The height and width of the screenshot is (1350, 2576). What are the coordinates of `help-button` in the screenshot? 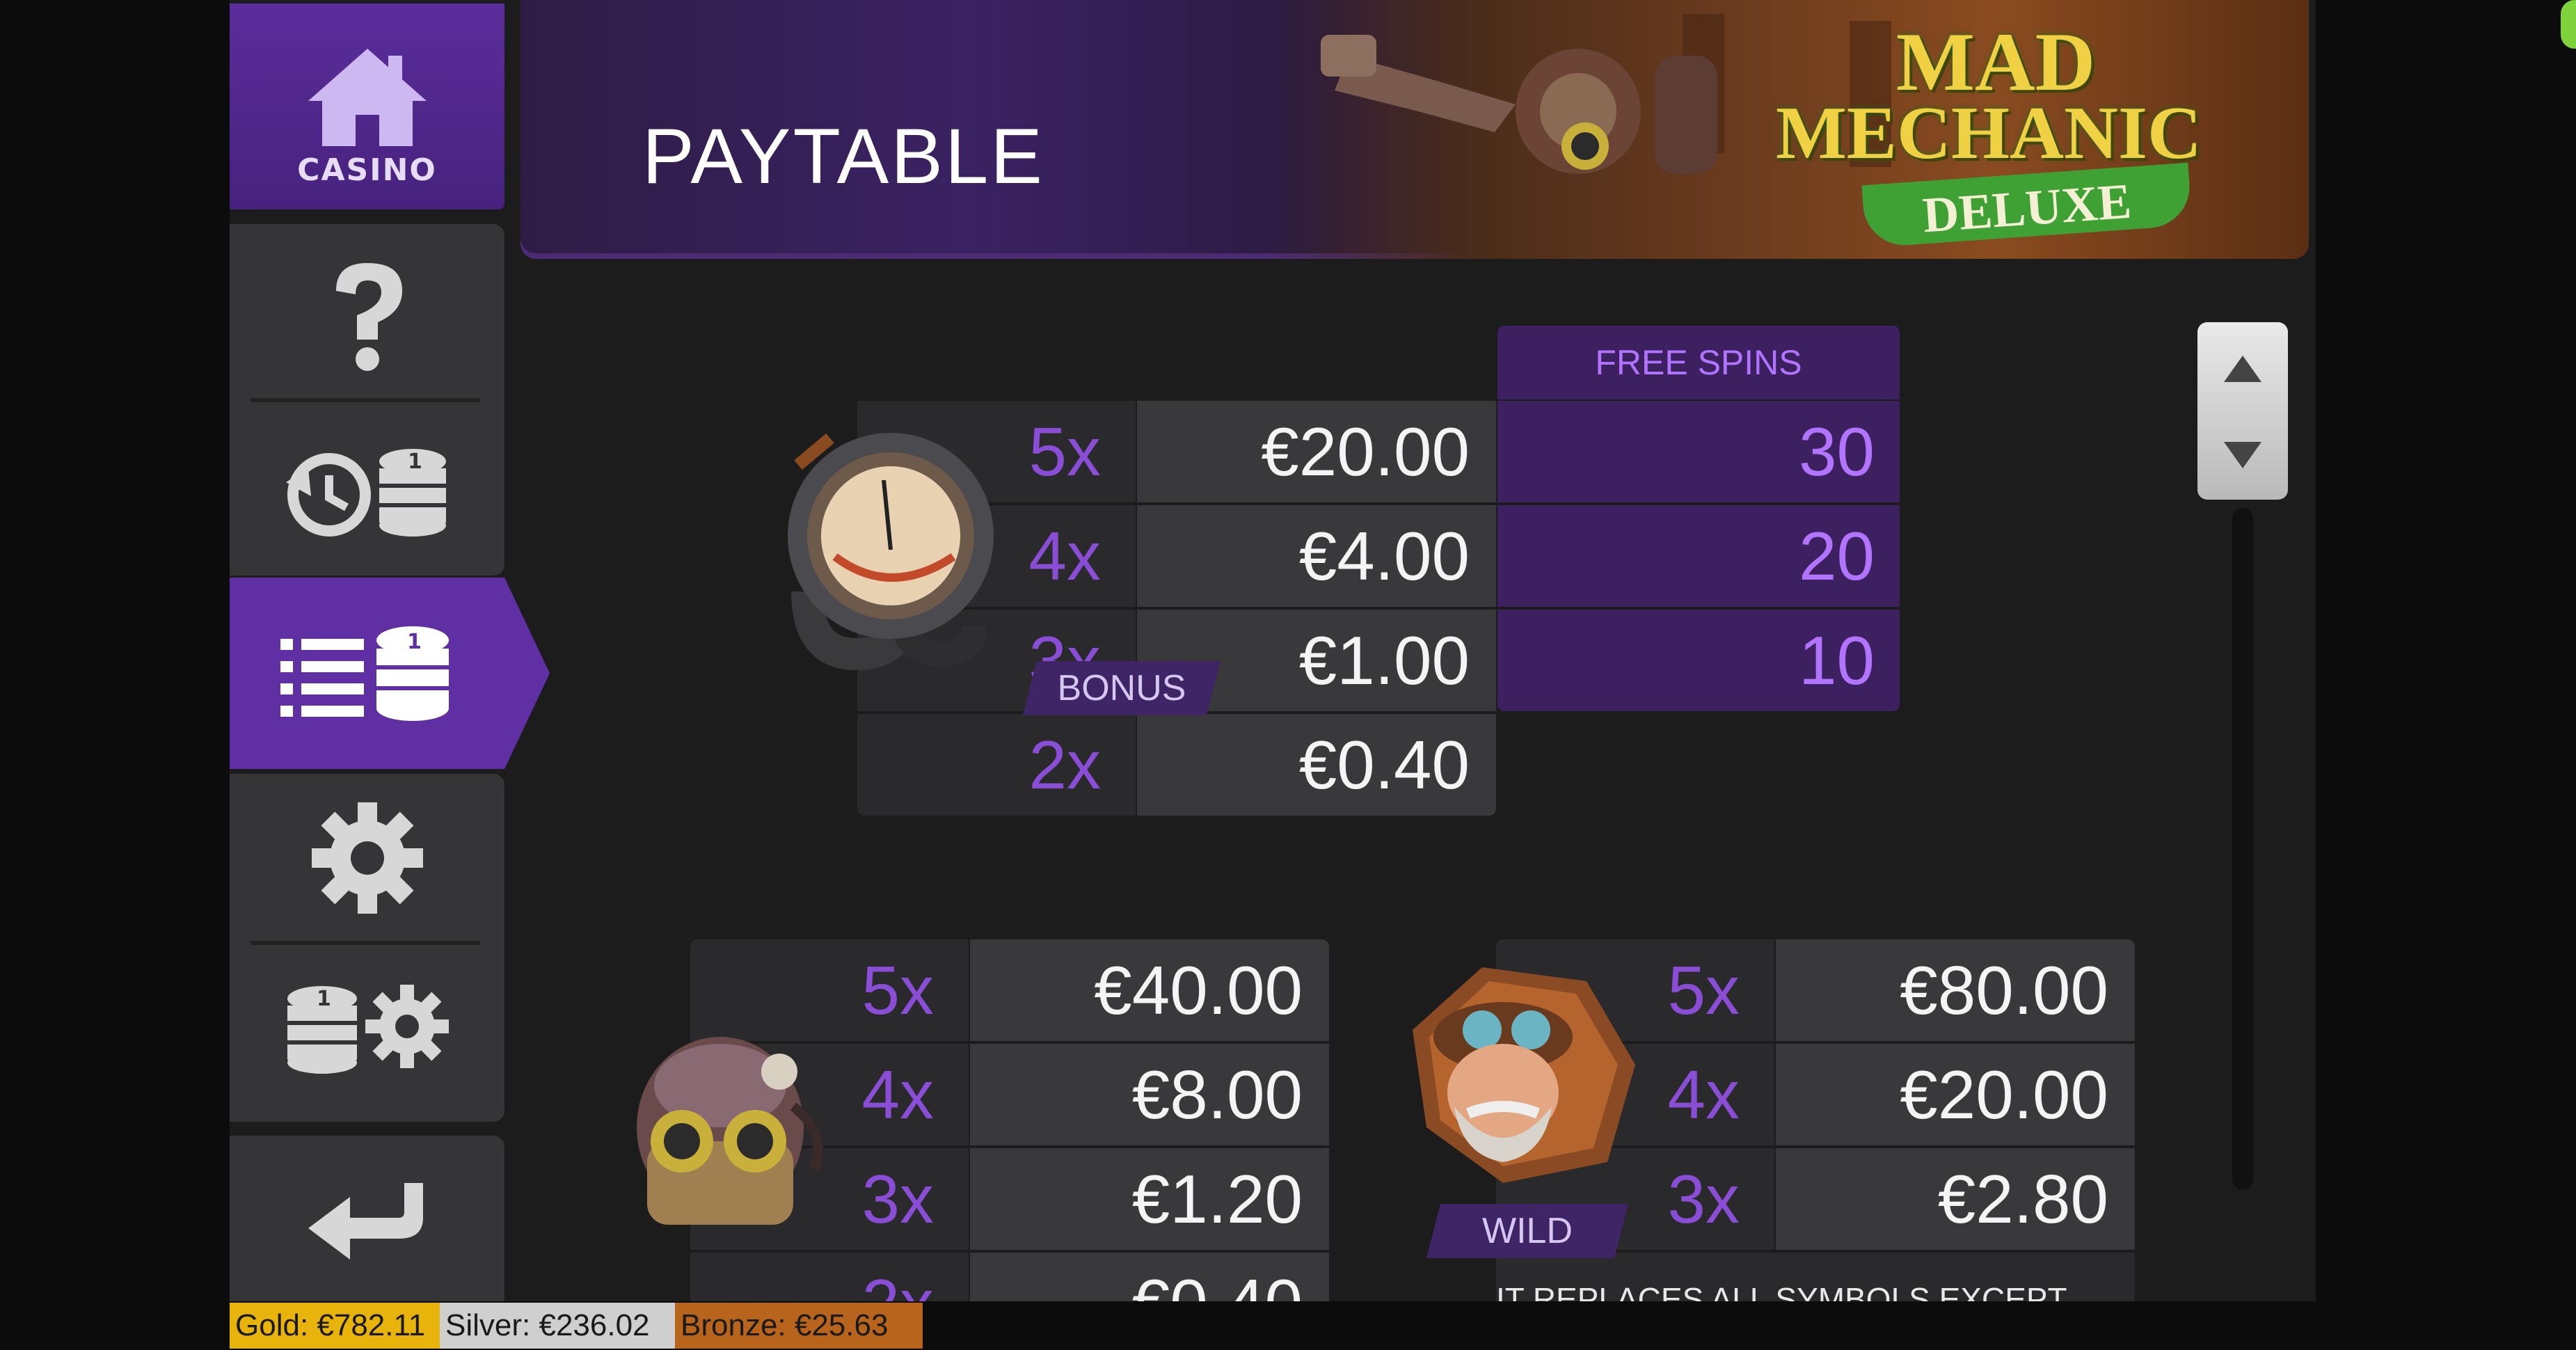 It's located at (367, 315).